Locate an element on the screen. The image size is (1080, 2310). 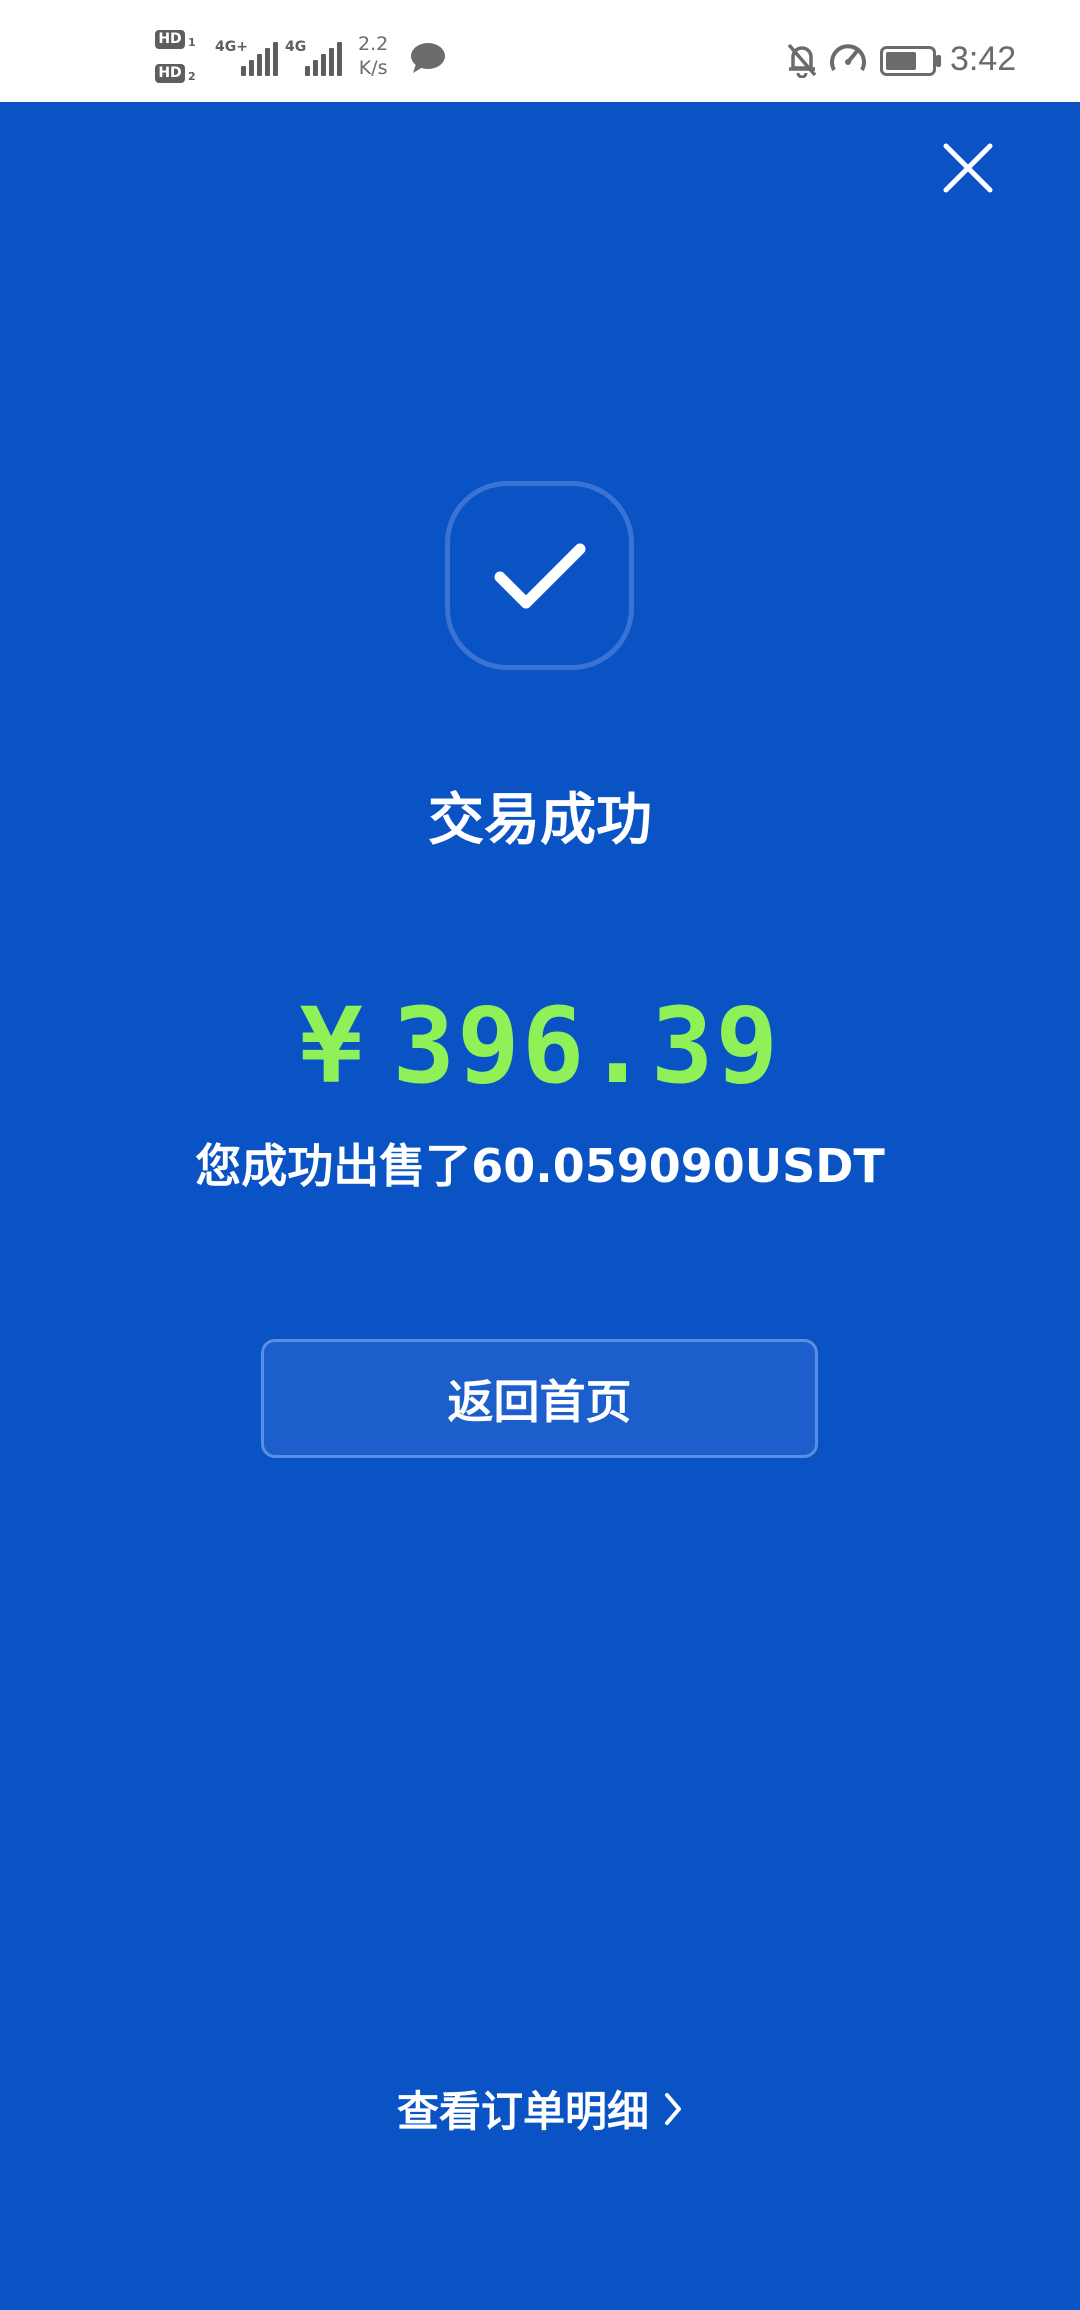
network-speed: 2.2 K/s is located at coordinates (373, 56).